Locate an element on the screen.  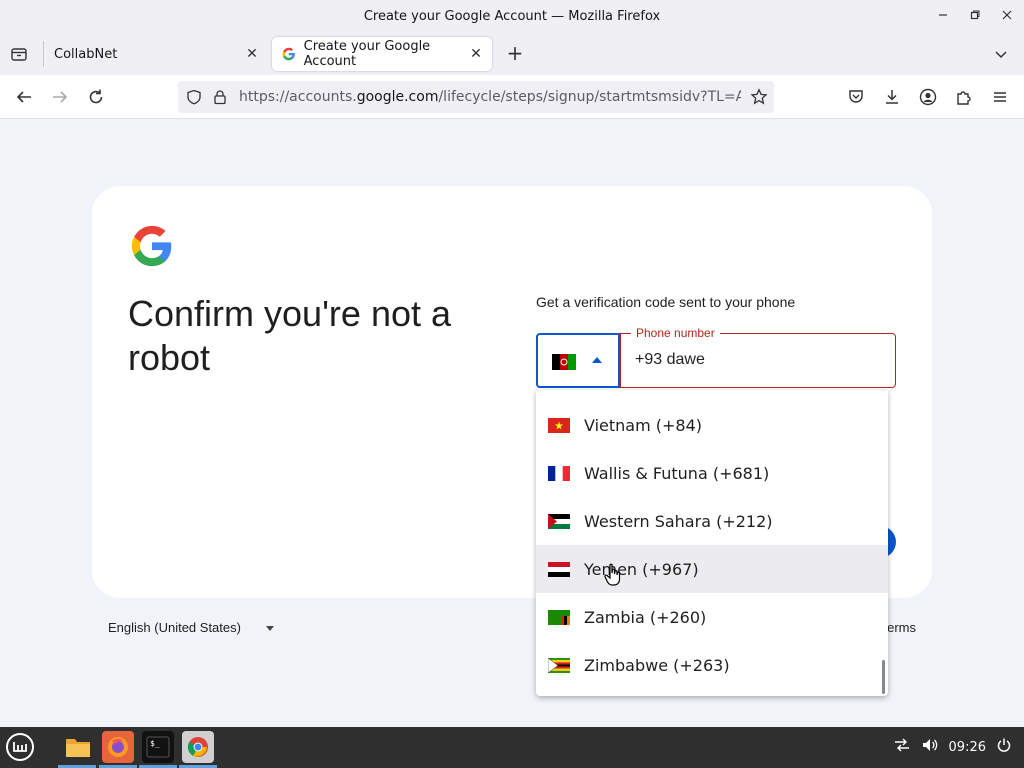
page-title: Confirm you're not a robot is located at coordinates (290, 335).